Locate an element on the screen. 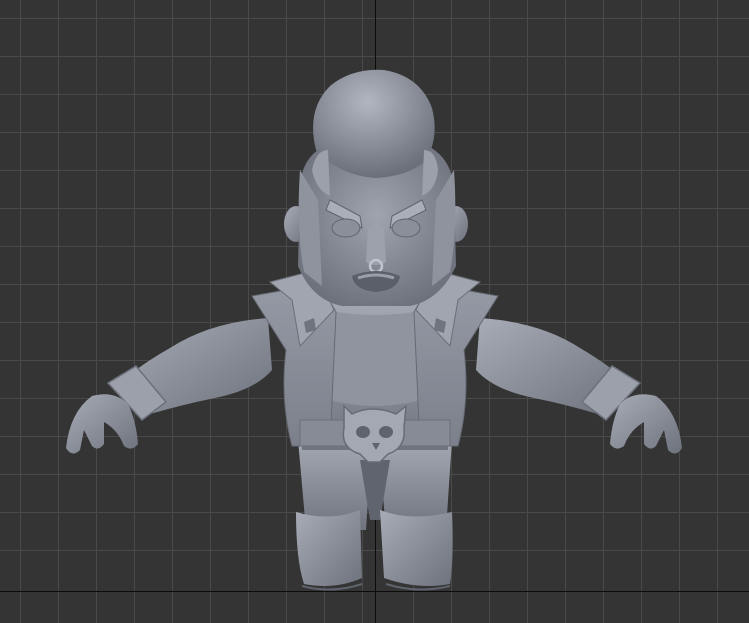 The image size is (749, 623). eye-right is located at coordinates (406, 228).